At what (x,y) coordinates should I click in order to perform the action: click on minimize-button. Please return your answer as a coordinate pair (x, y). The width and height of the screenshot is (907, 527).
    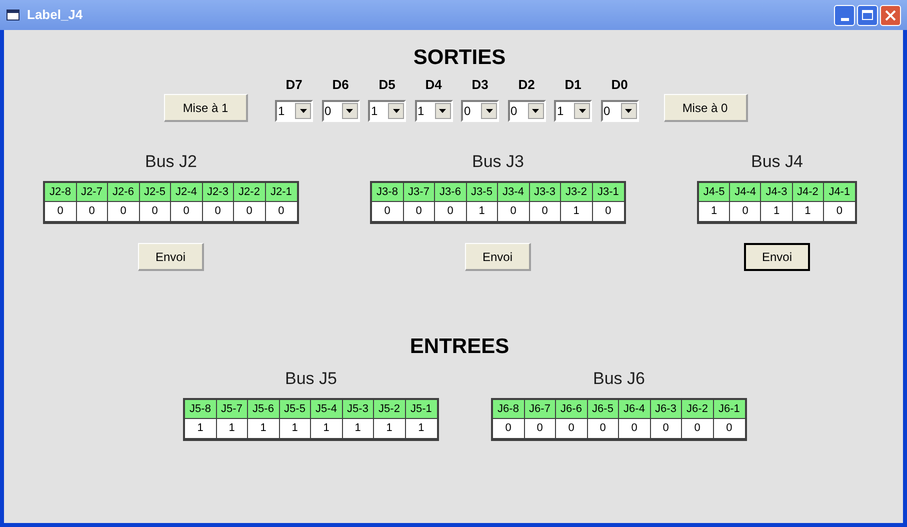
    Looking at the image, I should click on (844, 15).